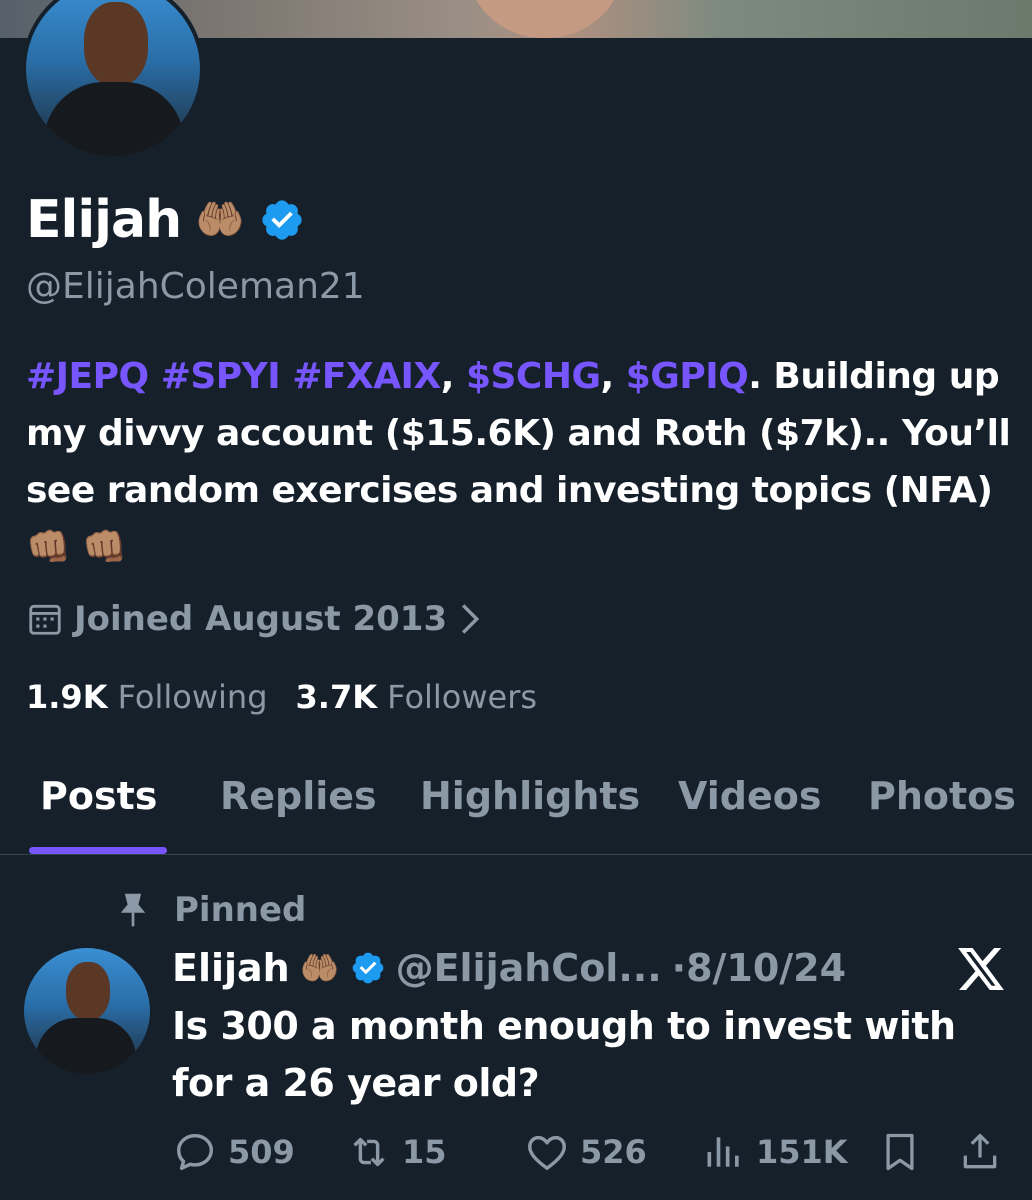  What do you see at coordinates (749, 796) in the screenshot?
I see `tab-videos: Videos` at bounding box center [749, 796].